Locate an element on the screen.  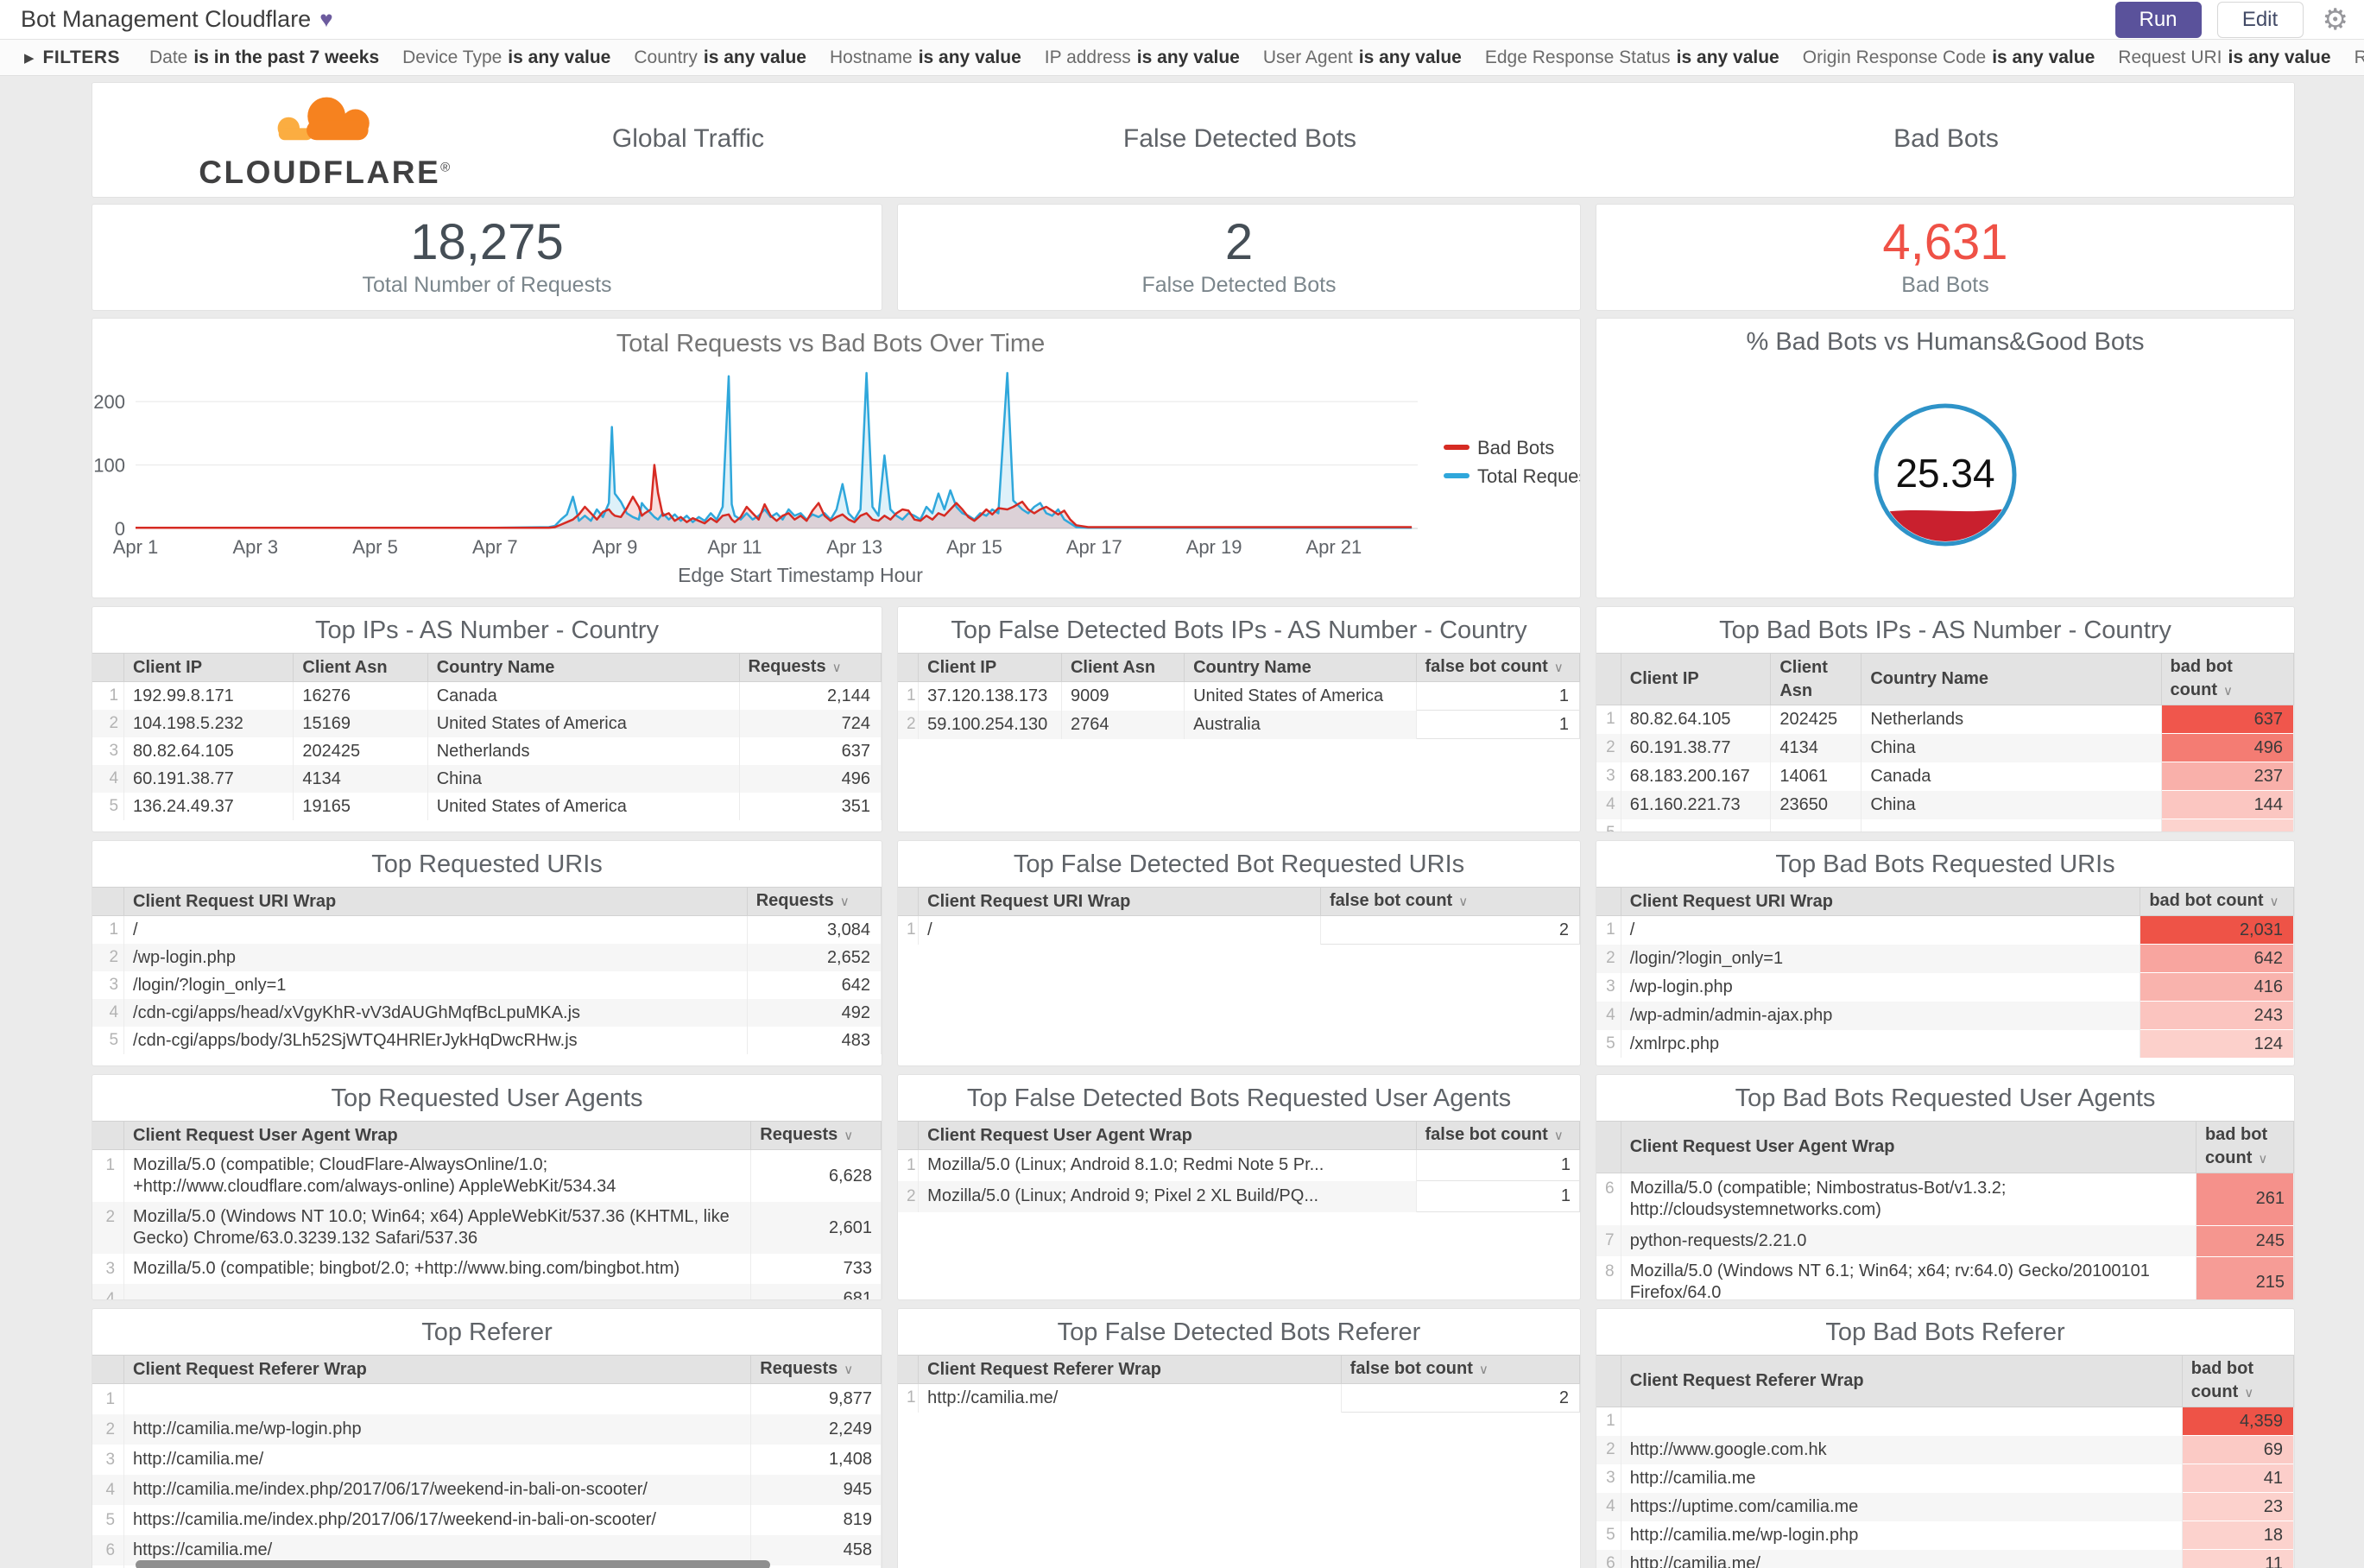
filter-name: Device Type is located at coordinates (453, 57).